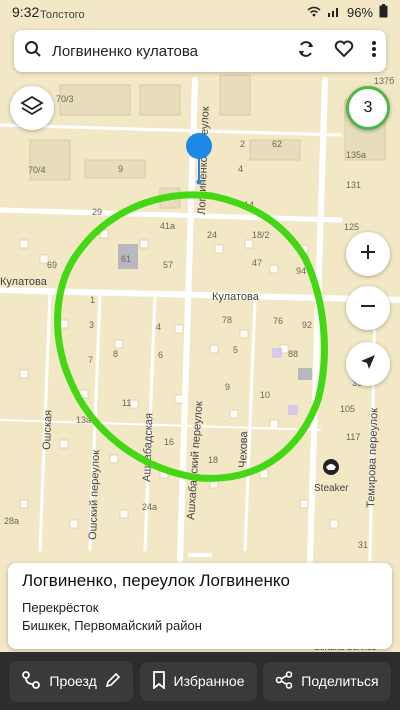  Describe the element at coordinates (257, 263) in the screenshot. I see `house-number: 47` at that location.